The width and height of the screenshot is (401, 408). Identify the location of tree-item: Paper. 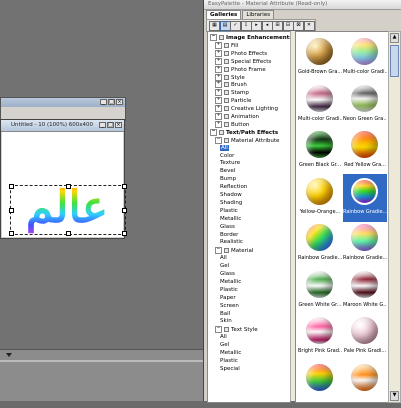
(228, 298).